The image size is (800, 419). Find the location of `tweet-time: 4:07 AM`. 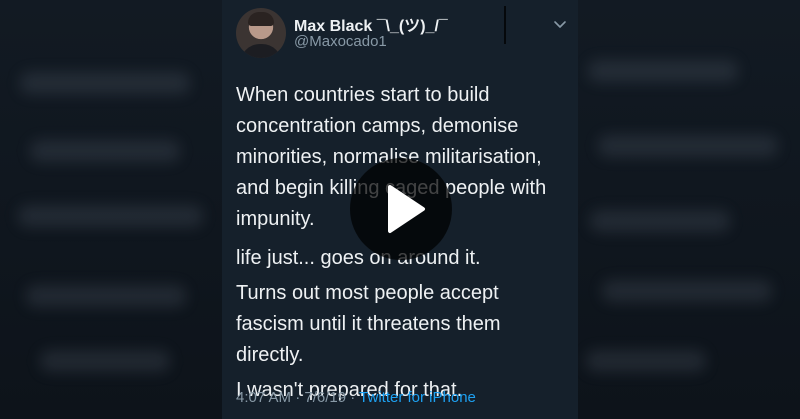

tweet-time: 4:07 AM is located at coordinates (264, 397).